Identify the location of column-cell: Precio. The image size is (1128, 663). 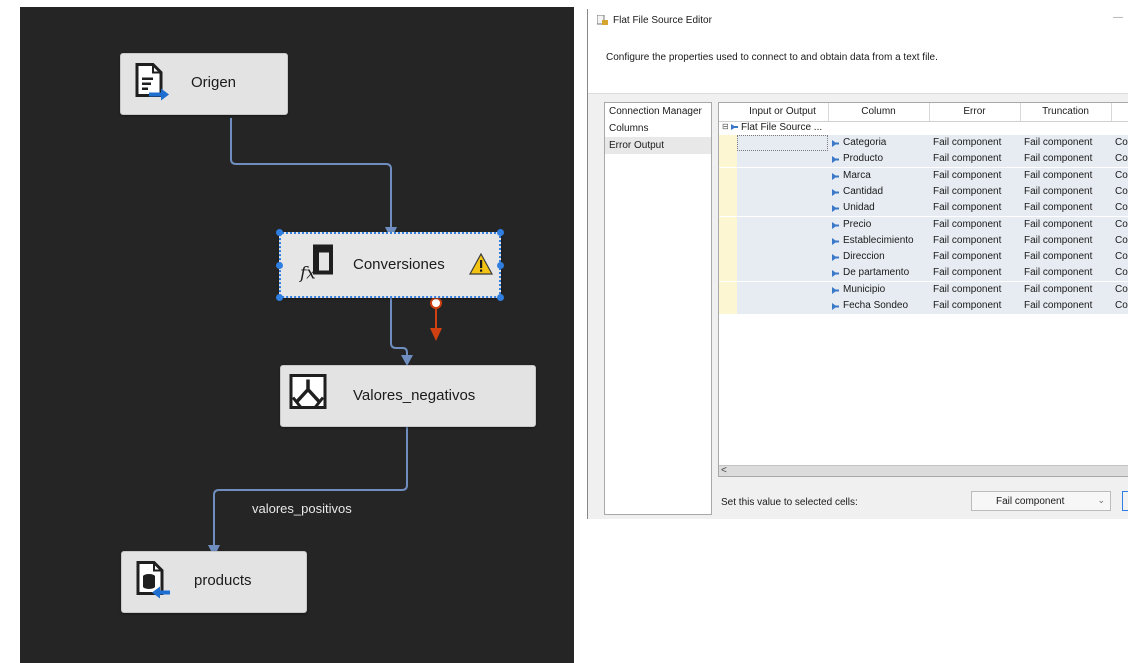
(857, 224).